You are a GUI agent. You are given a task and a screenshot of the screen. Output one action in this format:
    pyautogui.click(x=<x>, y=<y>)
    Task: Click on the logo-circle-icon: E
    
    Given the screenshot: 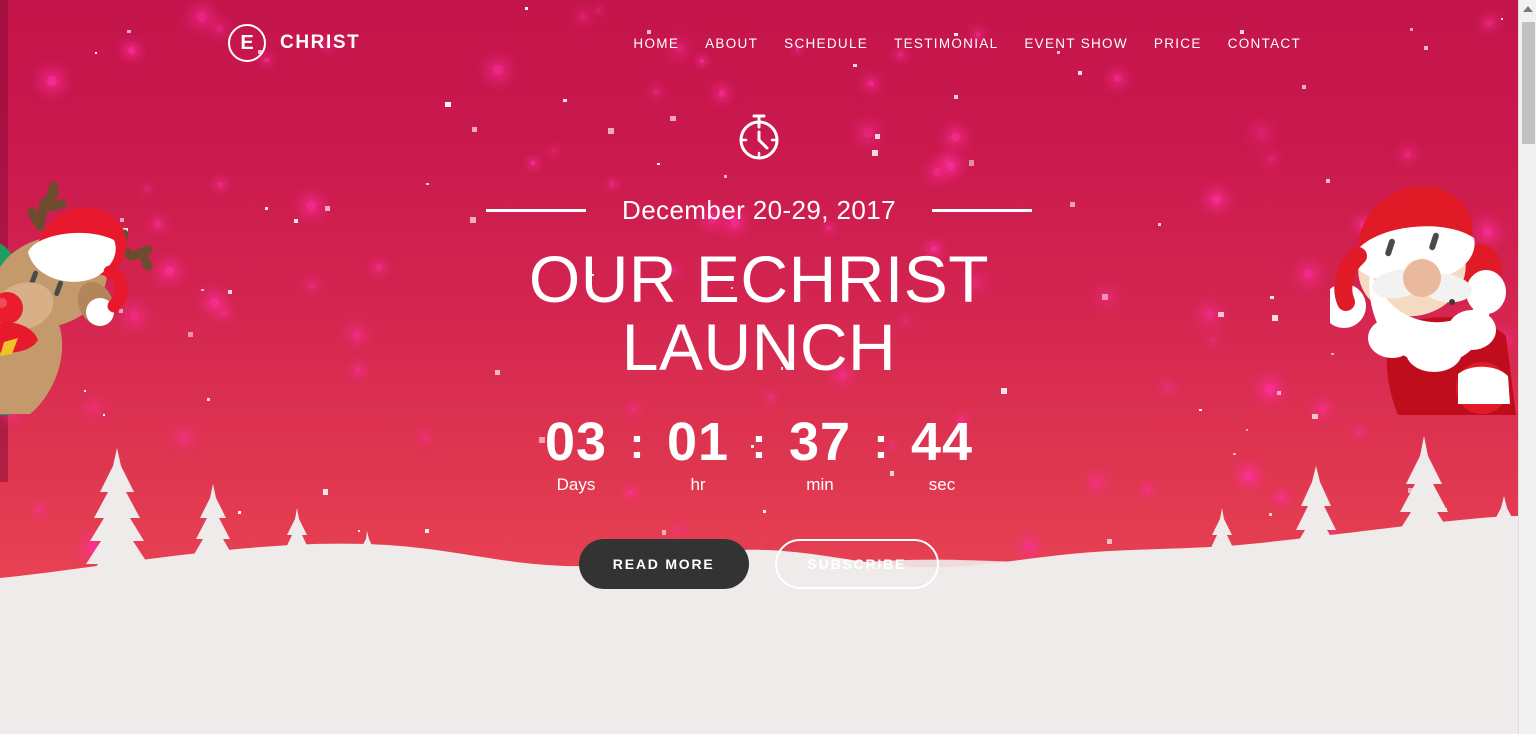 What is the action you would take?
    pyautogui.click(x=247, y=43)
    